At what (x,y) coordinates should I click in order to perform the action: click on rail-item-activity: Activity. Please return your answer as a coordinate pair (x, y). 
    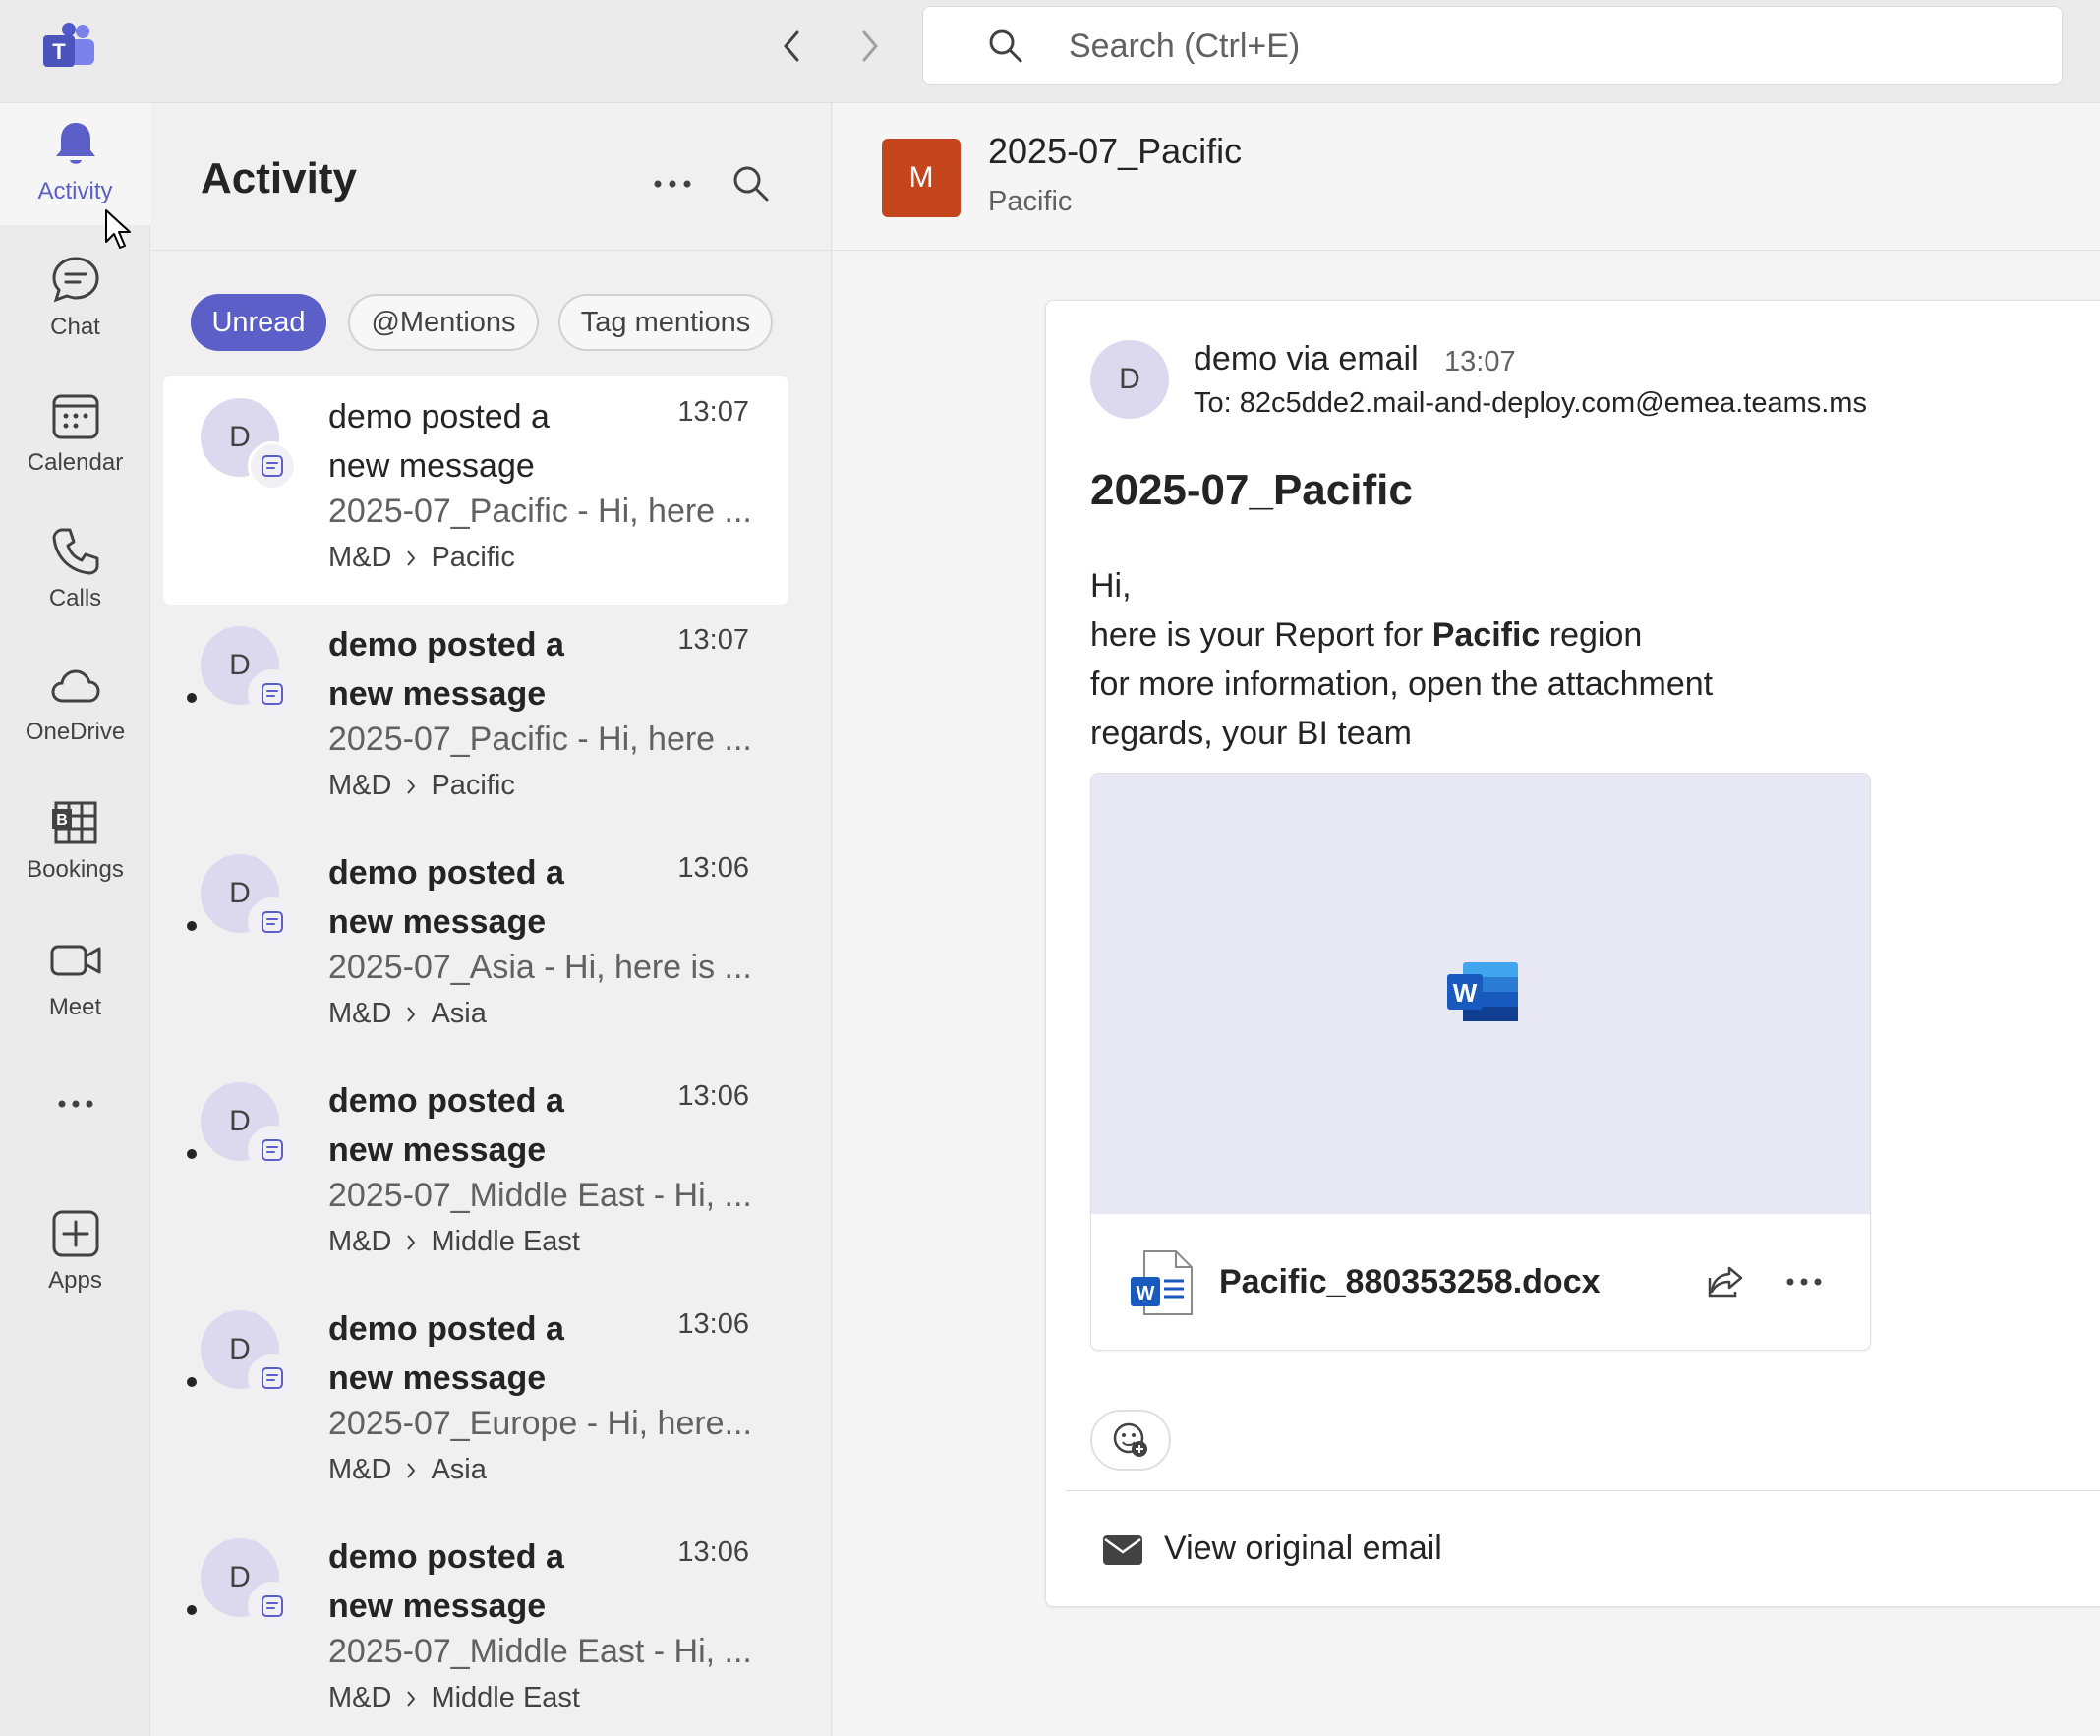
    Looking at the image, I should click on (75, 164).